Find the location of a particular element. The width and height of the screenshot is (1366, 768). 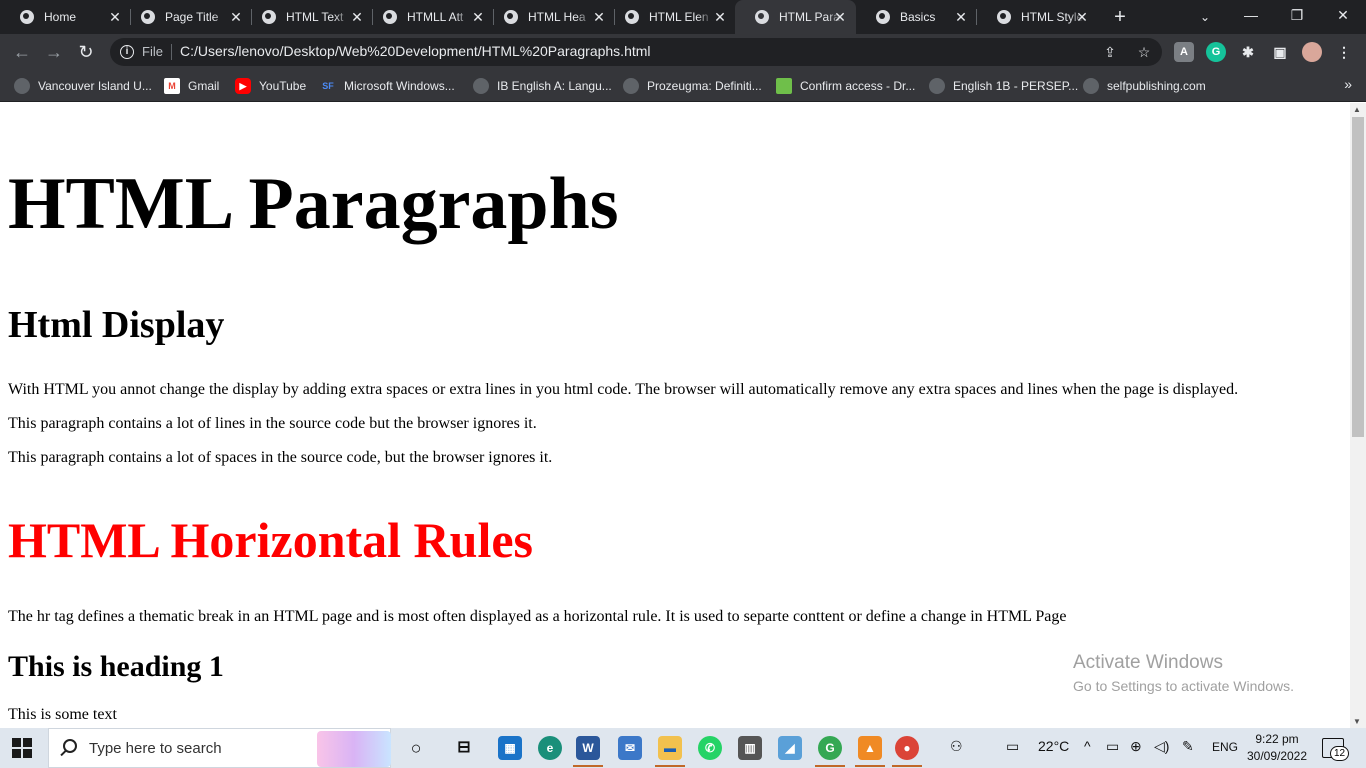

task-view-icon: ⊟ is located at coordinates (464, 748).